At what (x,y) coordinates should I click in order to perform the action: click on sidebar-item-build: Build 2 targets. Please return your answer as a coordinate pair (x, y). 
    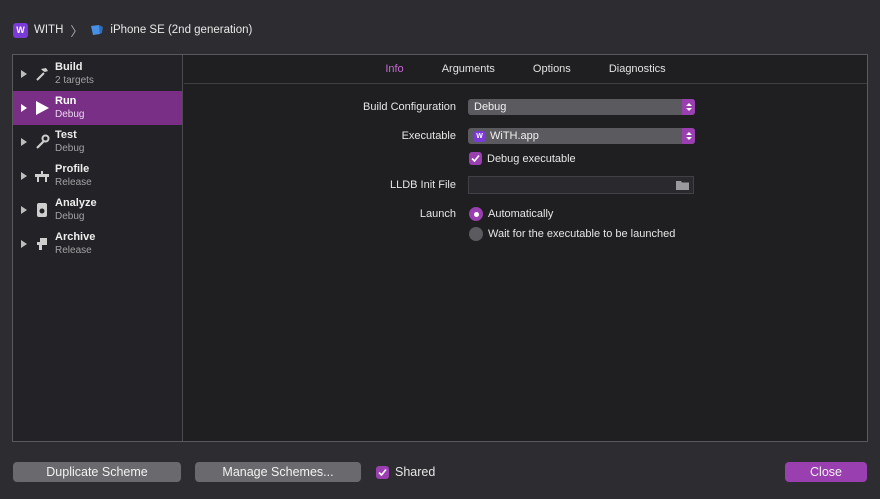
    Looking at the image, I should click on (97, 74).